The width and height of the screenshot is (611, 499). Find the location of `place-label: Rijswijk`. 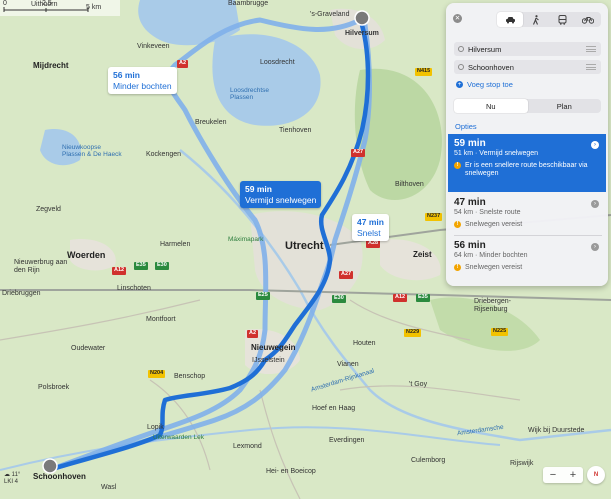

place-label: Rijswijk is located at coordinates (522, 463).